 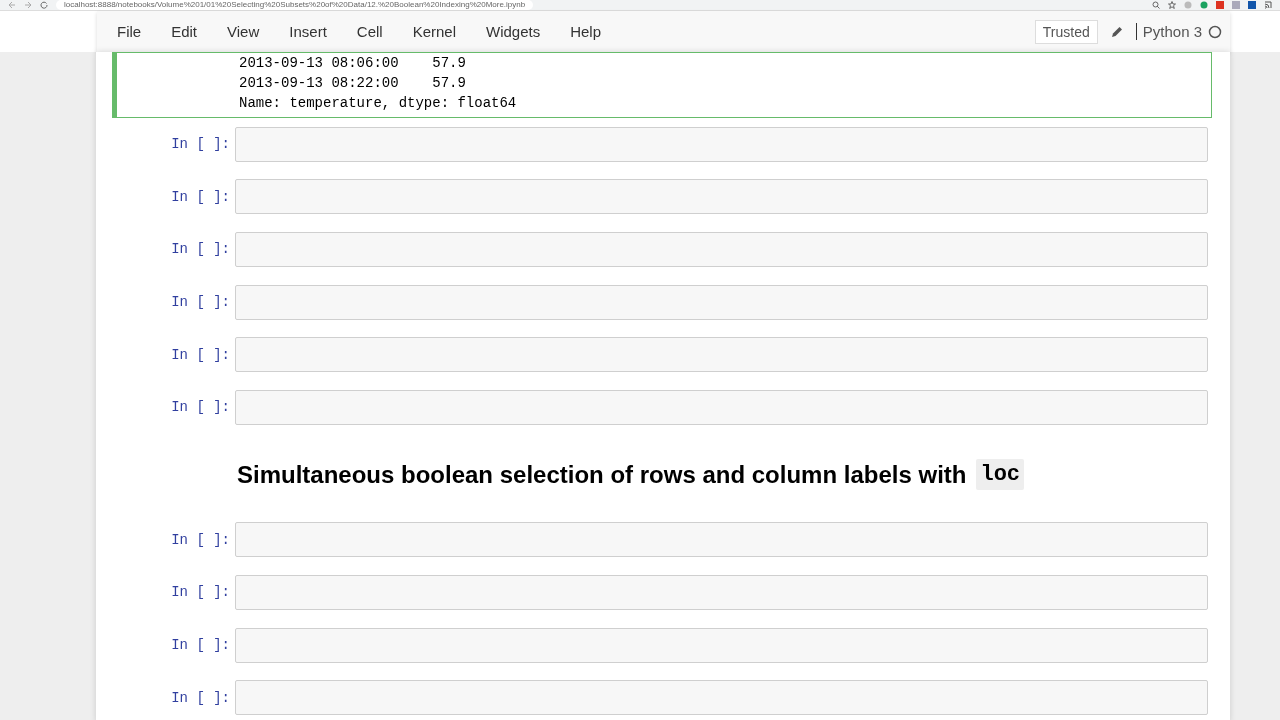 I want to click on menu-item: Help, so click(x=586, y=31).